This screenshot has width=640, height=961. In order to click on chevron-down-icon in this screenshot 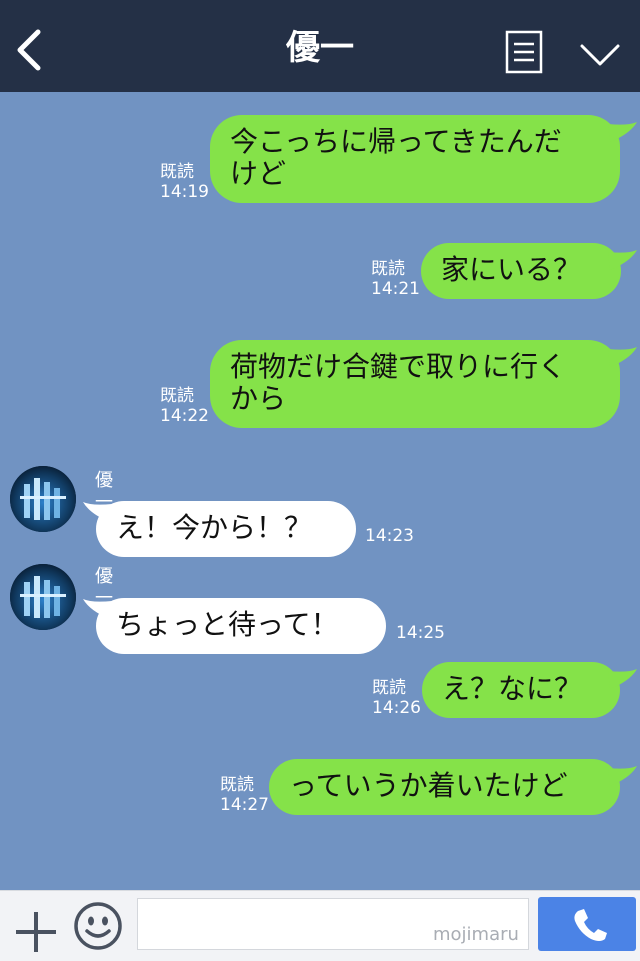, I will do `click(600, 55)`.